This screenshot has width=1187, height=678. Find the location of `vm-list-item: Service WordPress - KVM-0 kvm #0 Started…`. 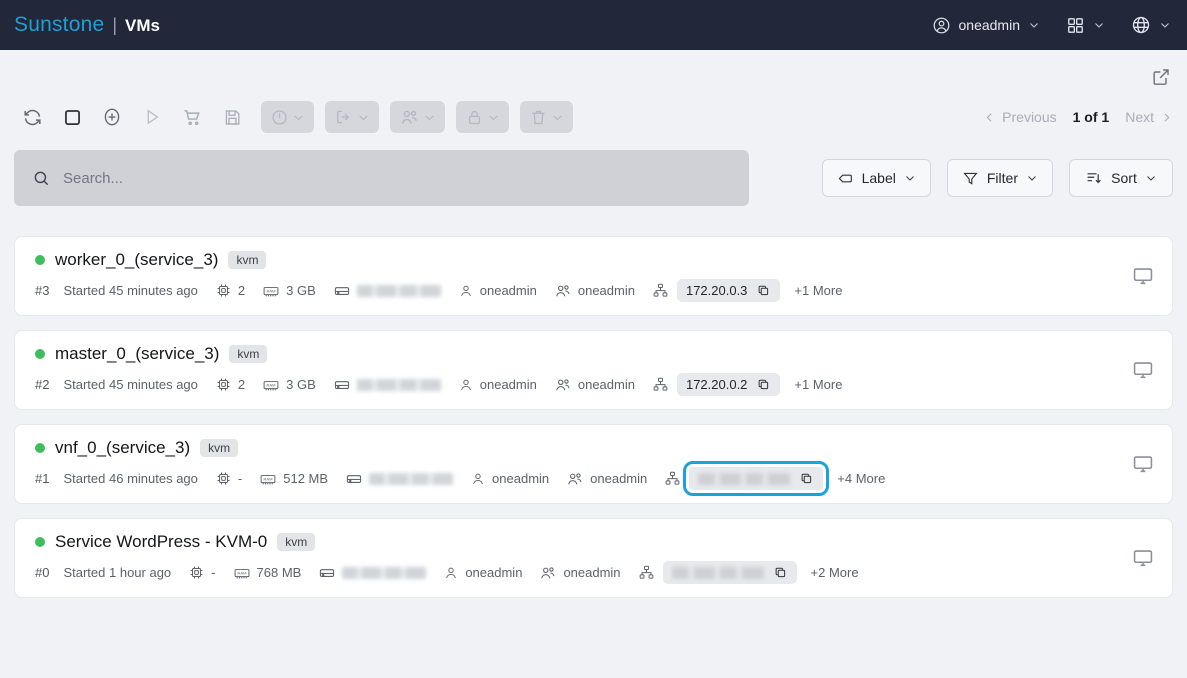

vm-list-item: Service WordPress - KVM-0 kvm #0 Started… is located at coordinates (593, 558).